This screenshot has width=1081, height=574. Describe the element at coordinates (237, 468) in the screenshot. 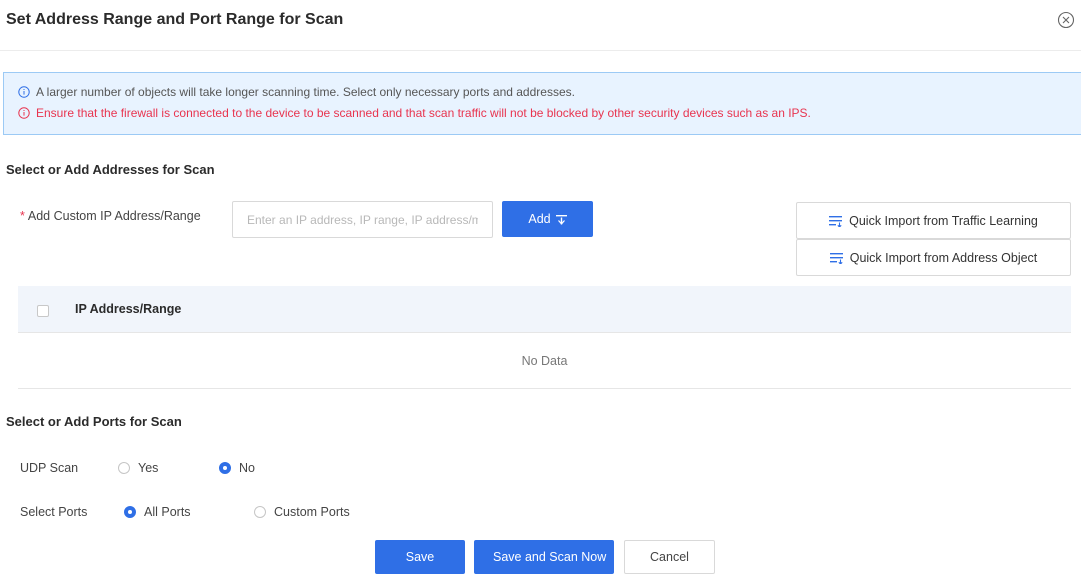

I see `udp-scan-no-radio: No` at that location.